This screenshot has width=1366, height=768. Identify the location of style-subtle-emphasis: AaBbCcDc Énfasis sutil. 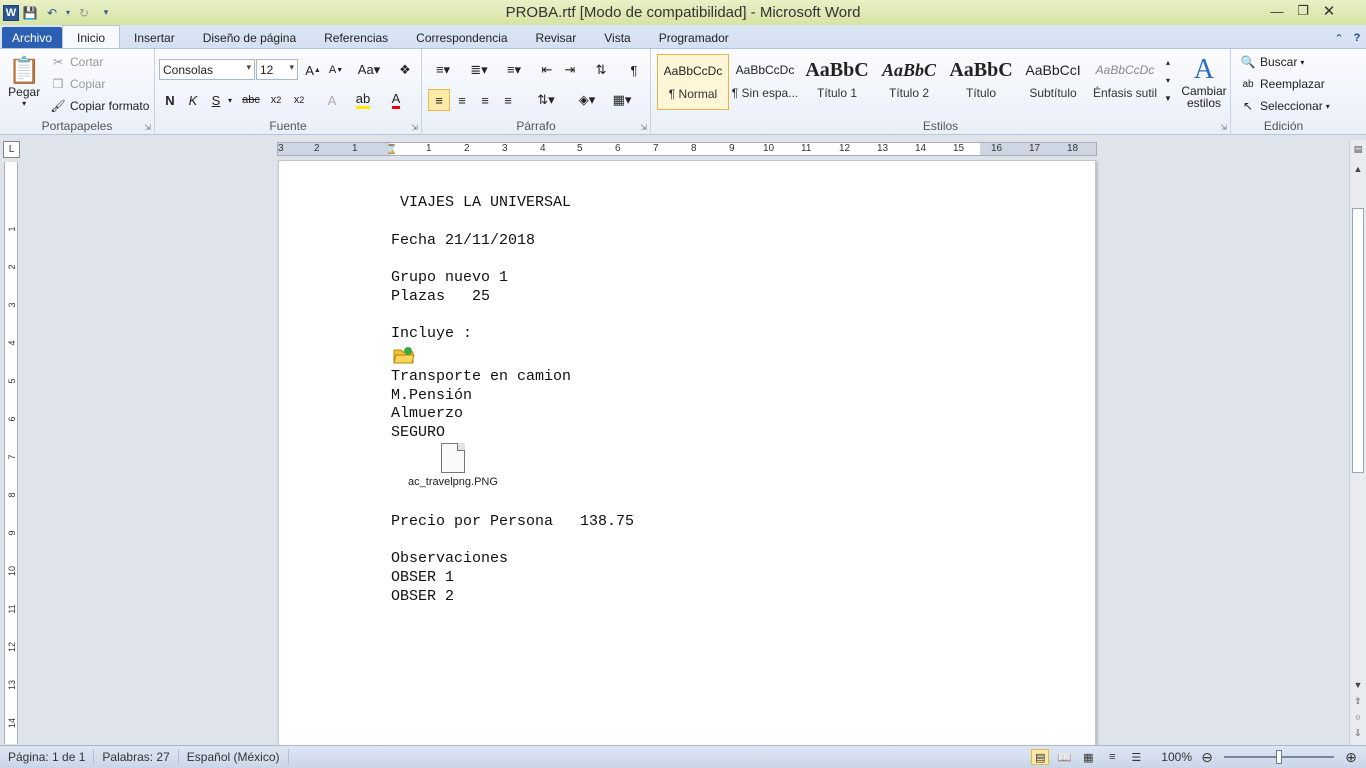
(1125, 82).